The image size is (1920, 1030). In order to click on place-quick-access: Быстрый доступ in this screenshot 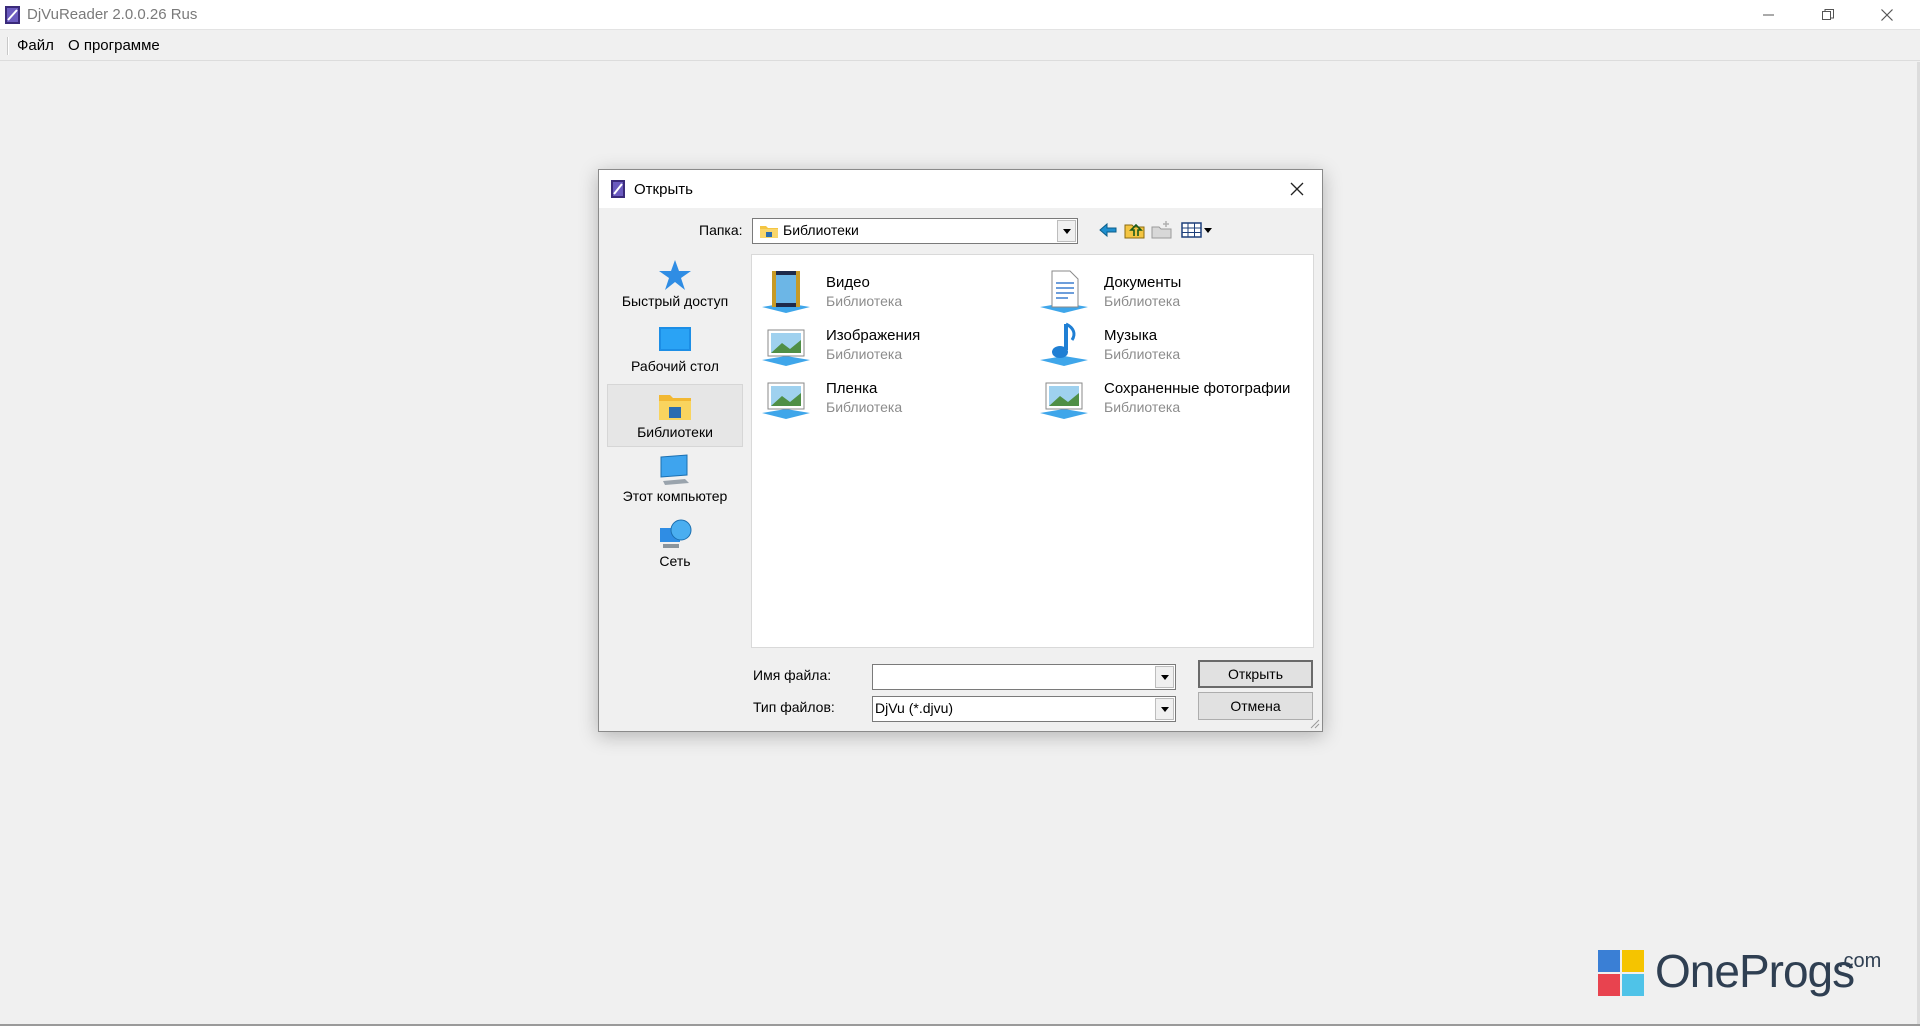, I will do `click(675, 285)`.